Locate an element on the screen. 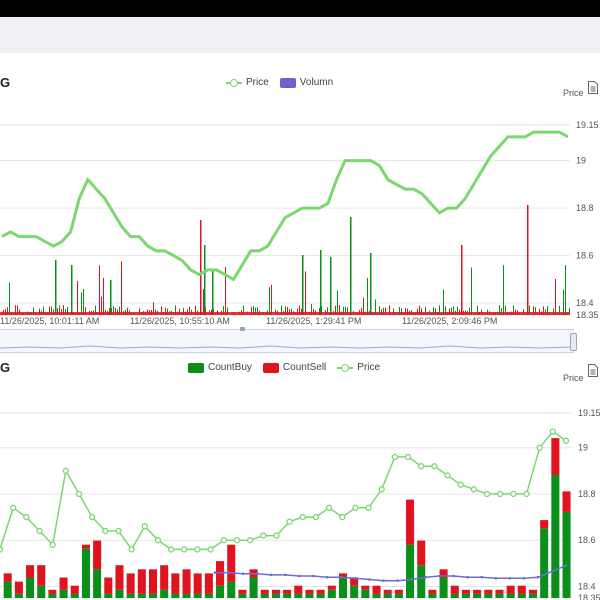  chart2-legend: CountBuy CountSell Price is located at coordinates (287, 367).